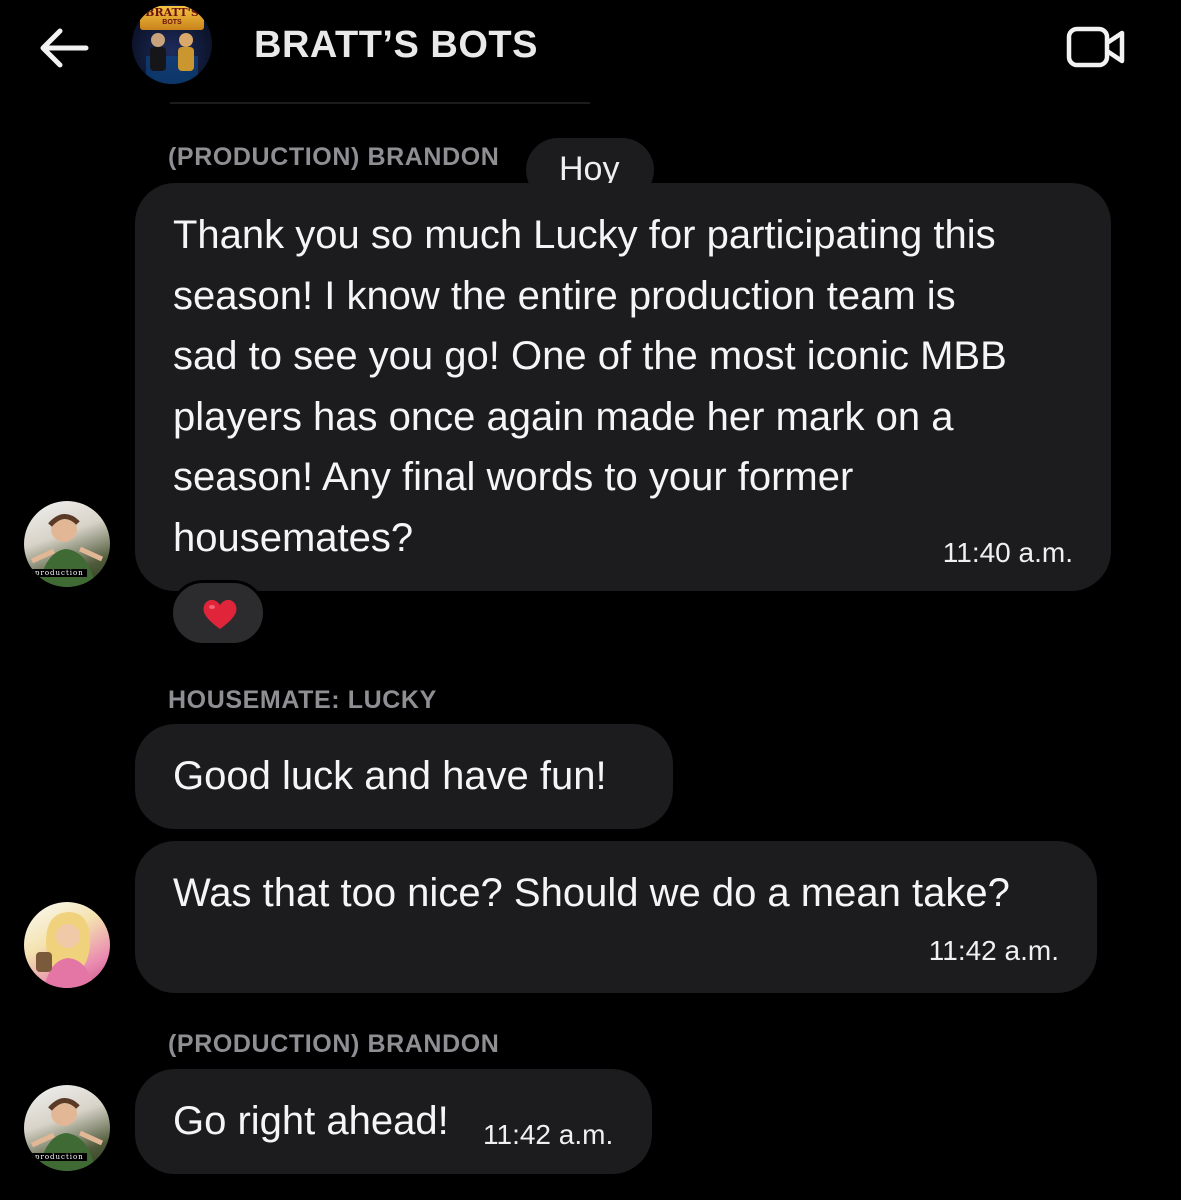 The width and height of the screenshot is (1181, 1200). I want to click on video-call-button, so click(1096, 47).